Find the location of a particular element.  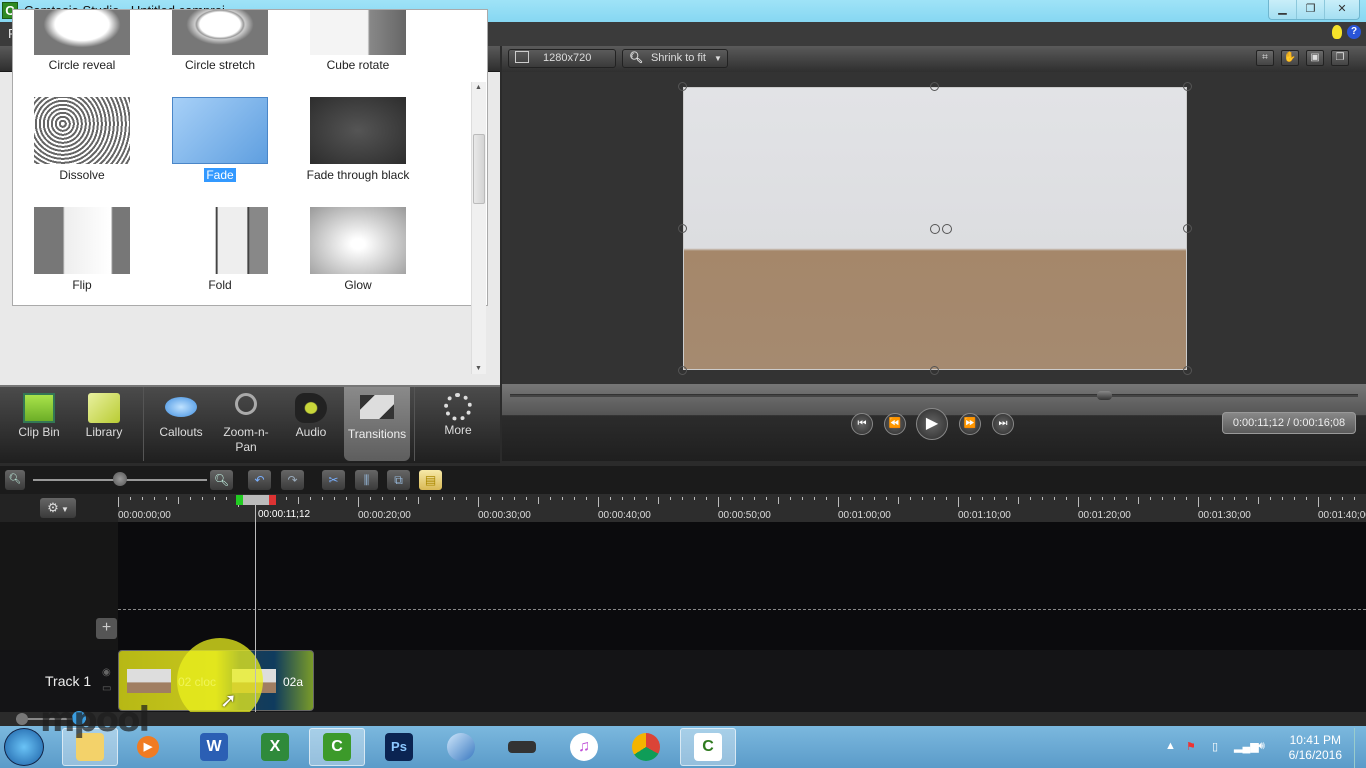

track-settings-button: ⚙ ▼ is located at coordinates (58, 508).